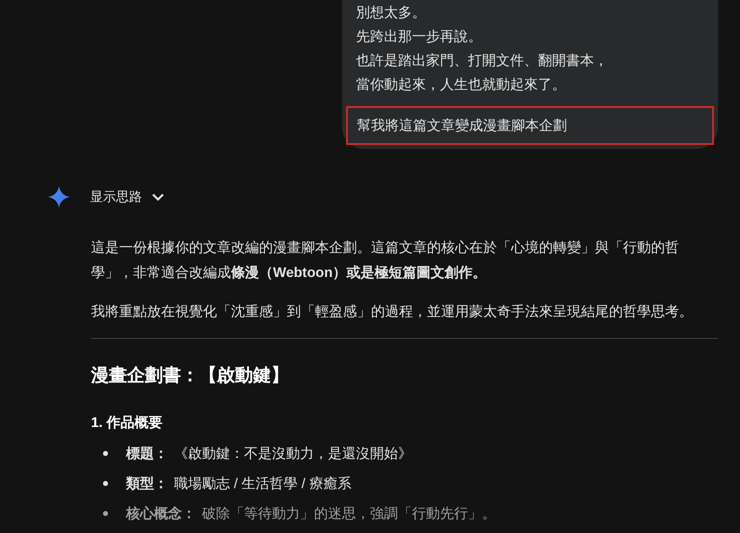 The width and height of the screenshot is (740, 533). What do you see at coordinates (392, 311) in the screenshot?
I see `response-paragraph: 我將重點放在視覺化「沈重感」到「輕盈感」的過程，並運用蒙太奇手法來呈現結尾的哲學思考。` at bounding box center [392, 311].